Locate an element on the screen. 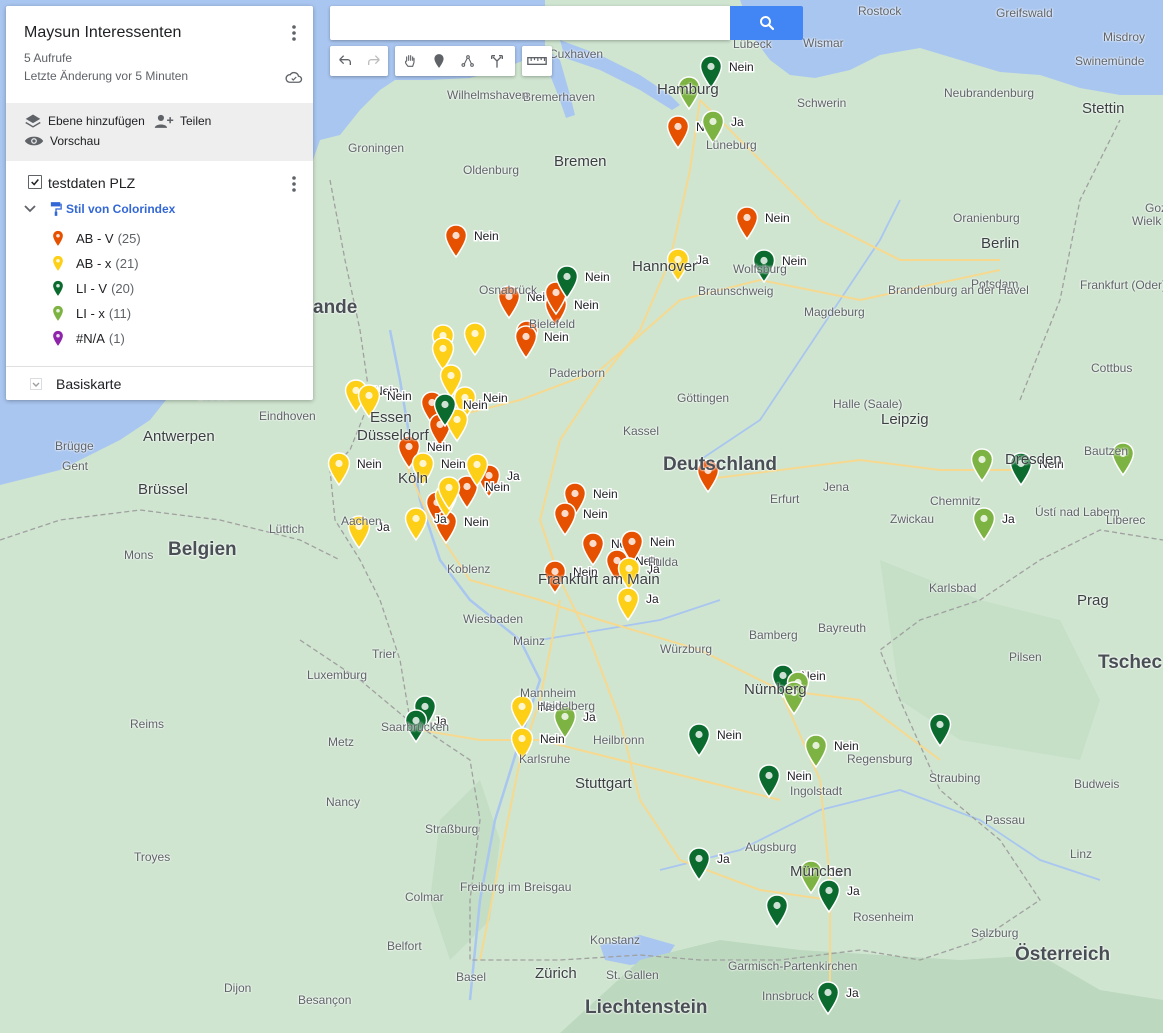 This screenshot has height=1033, width=1163. city-label: Konstanz is located at coordinates (615, 940).